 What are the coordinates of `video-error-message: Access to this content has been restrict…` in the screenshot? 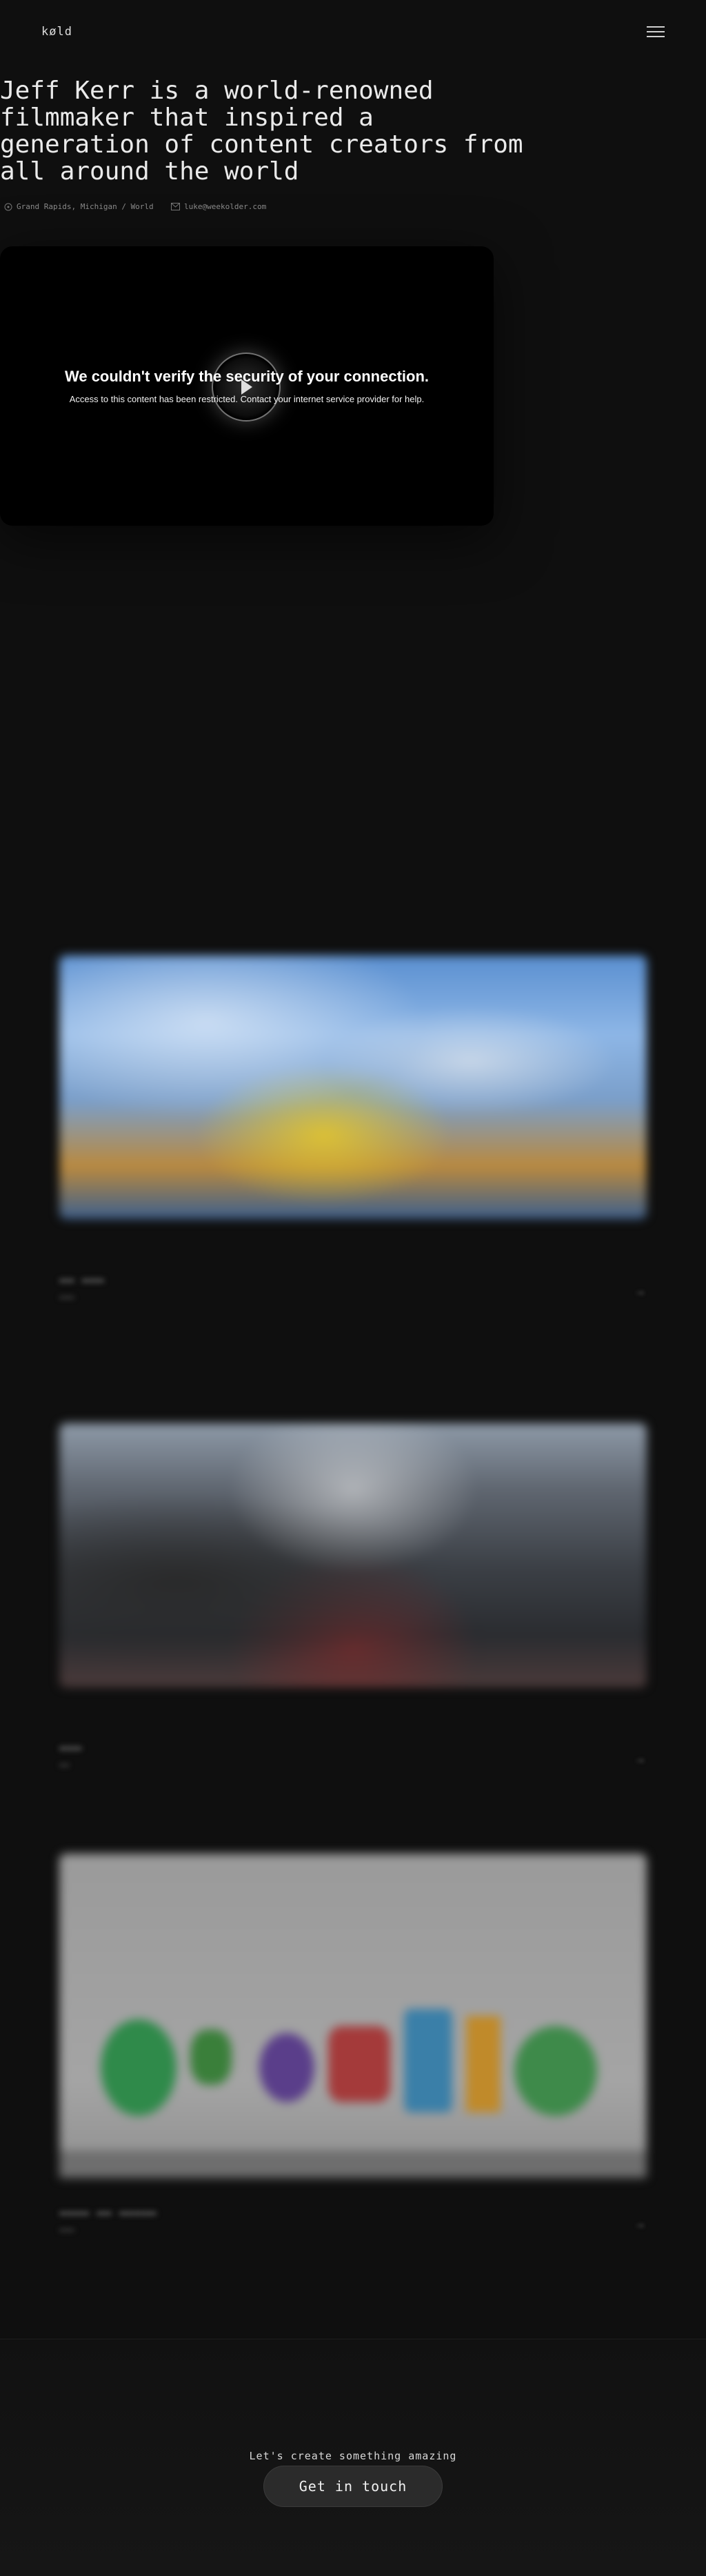 It's located at (247, 399).